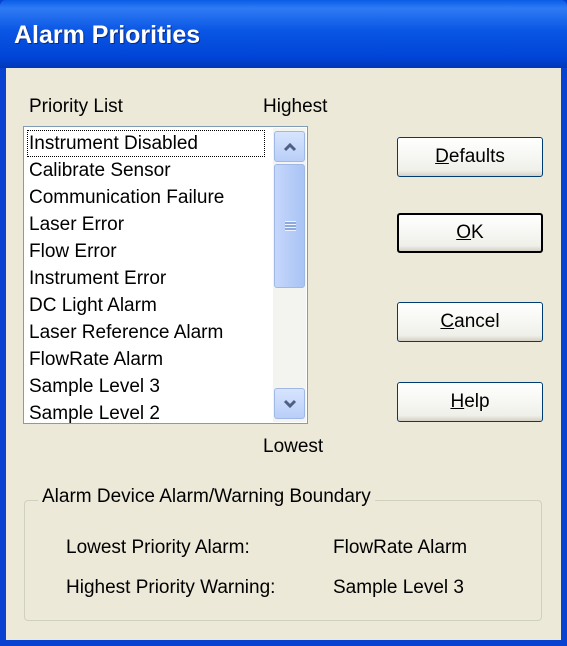 Image resolution: width=567 pixels, height=646 pixels. I want to click on list-item: Laser Reference Alarm, so click(146, 332).